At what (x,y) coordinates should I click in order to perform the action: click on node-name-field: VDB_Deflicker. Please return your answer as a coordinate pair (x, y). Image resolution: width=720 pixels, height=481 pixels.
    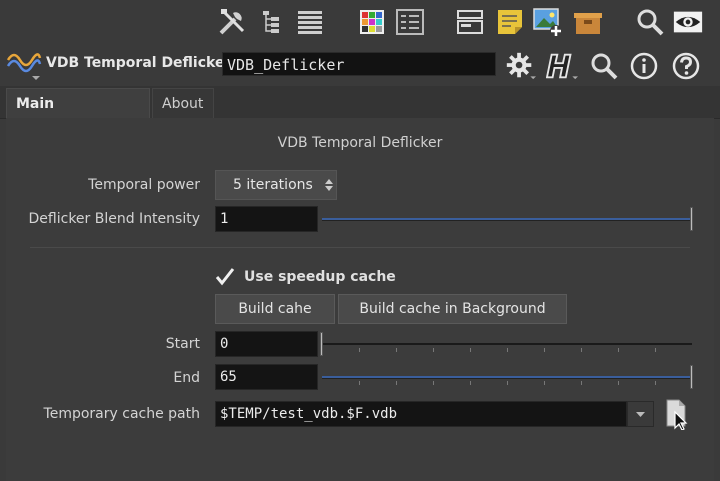
    Looking at the image, I should click on (359, 64).